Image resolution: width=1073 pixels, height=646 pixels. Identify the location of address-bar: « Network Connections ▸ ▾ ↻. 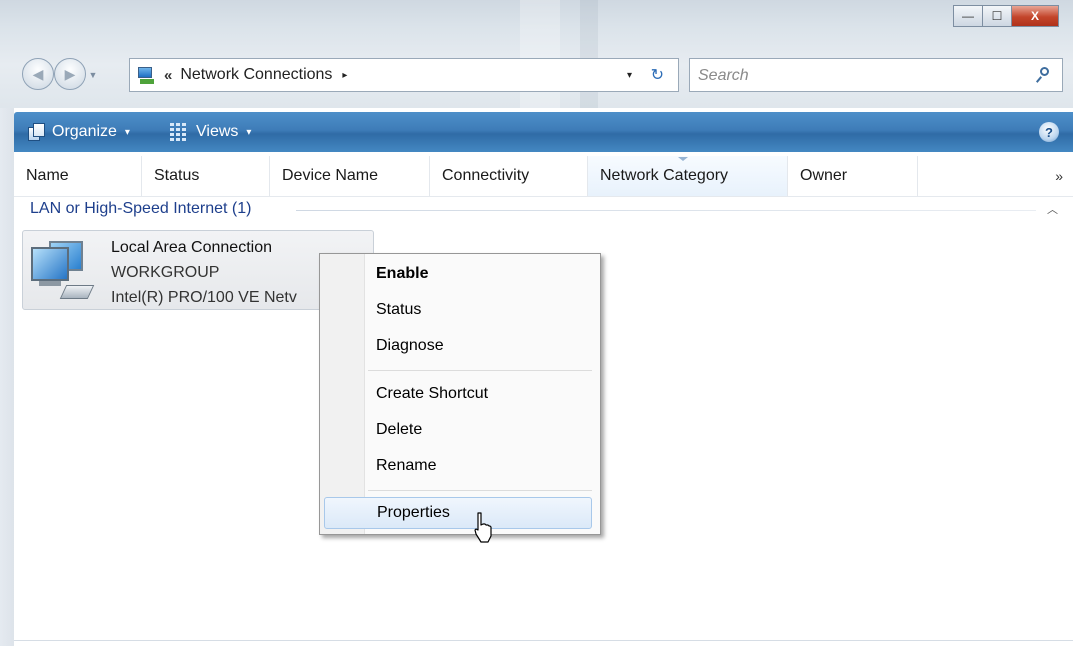
(404, 75).